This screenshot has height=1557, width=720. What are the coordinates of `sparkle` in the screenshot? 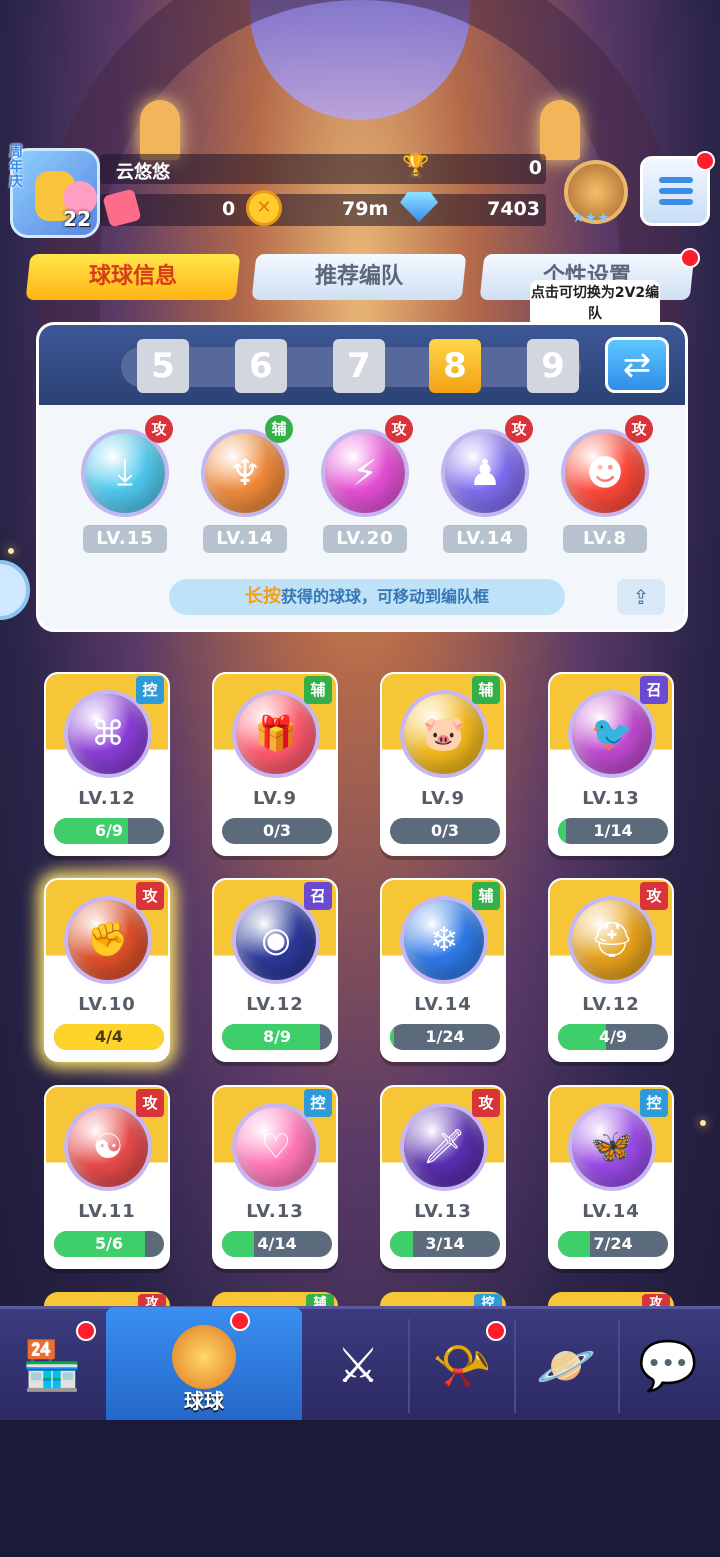 It's located at (11, 551).